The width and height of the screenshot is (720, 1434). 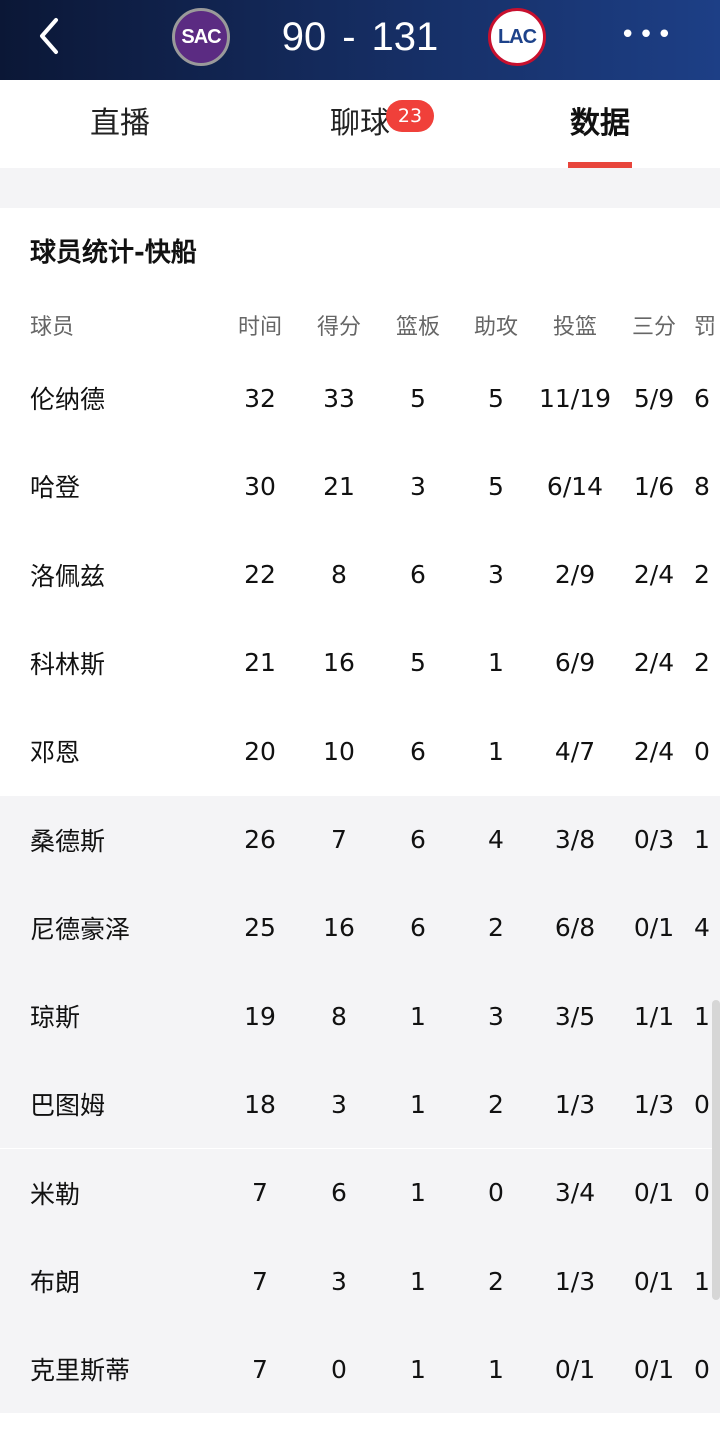 I want to click on cell-free-throws: 2, so click(x=702, y=575).